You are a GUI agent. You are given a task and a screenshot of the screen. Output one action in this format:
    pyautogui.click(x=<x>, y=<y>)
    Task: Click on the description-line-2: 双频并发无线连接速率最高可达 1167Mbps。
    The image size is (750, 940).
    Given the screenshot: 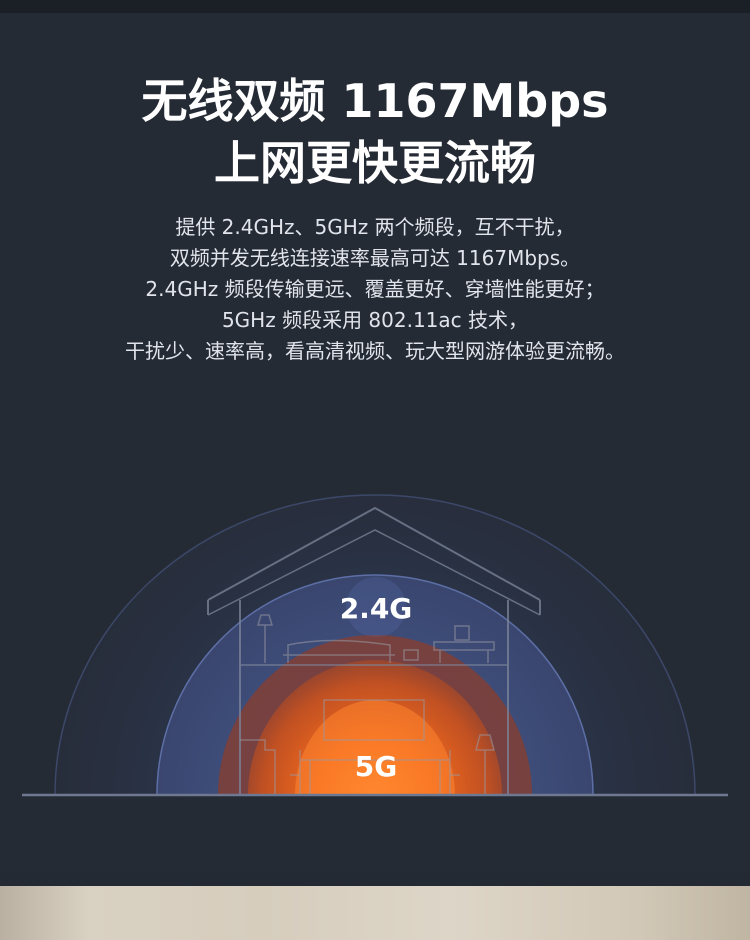 What is the action you would take?
    pyautogui.click(x=375, y=258)
    